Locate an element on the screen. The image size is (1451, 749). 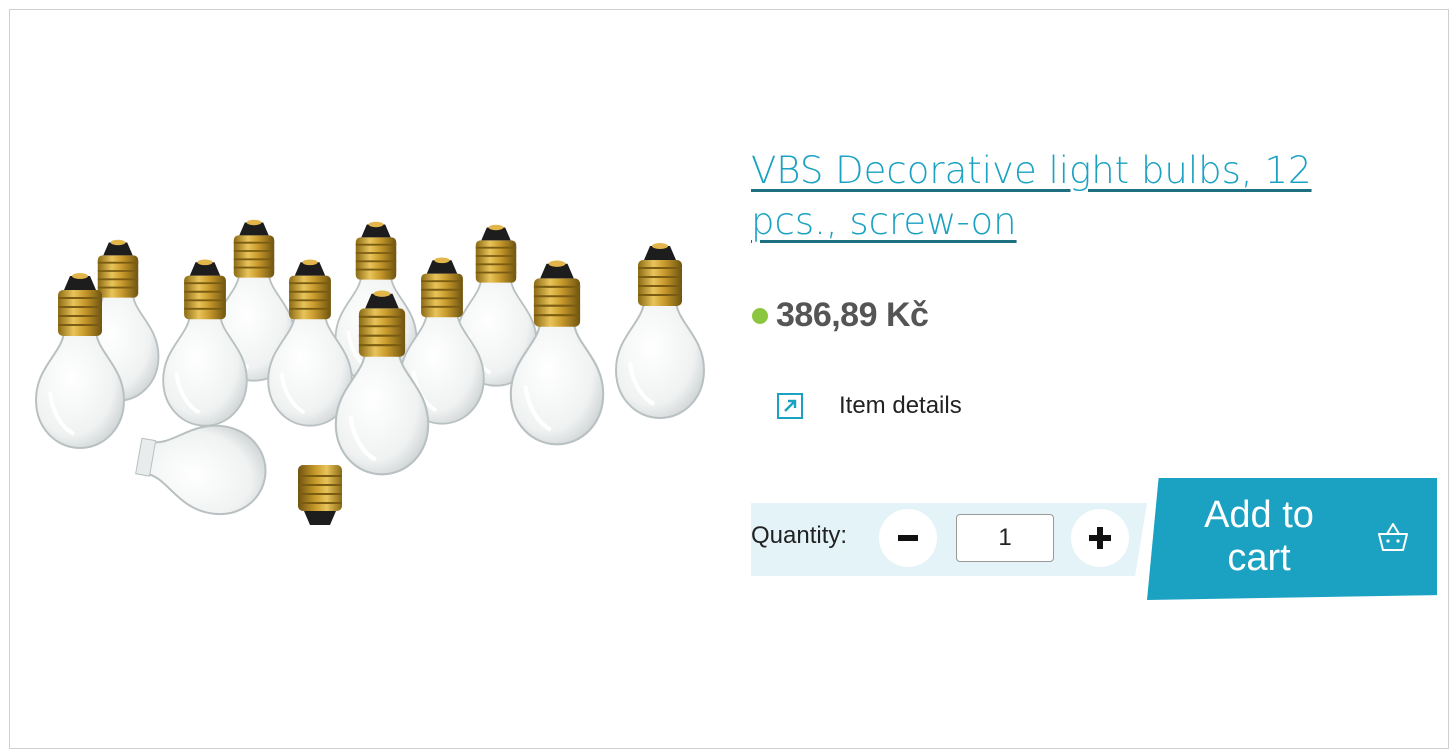
increment-button is located at coordinates (1100, 538).